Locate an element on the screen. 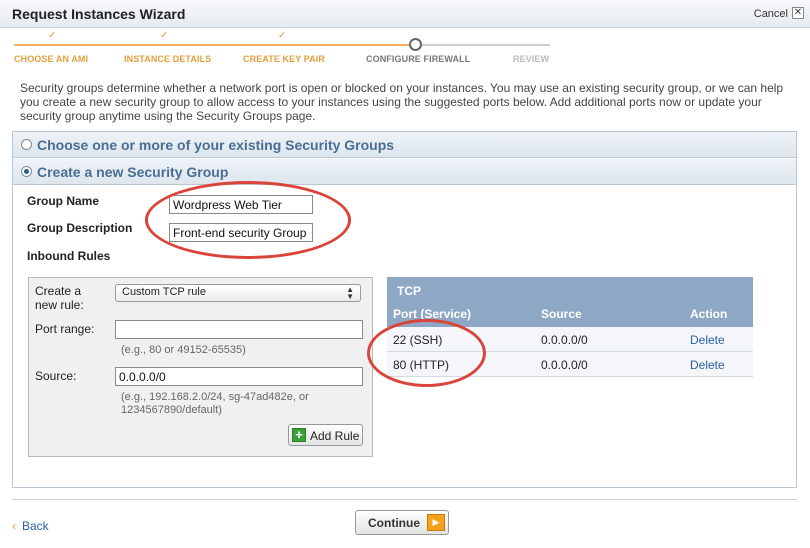  add-icon: + is located at coordinates (299, 435).